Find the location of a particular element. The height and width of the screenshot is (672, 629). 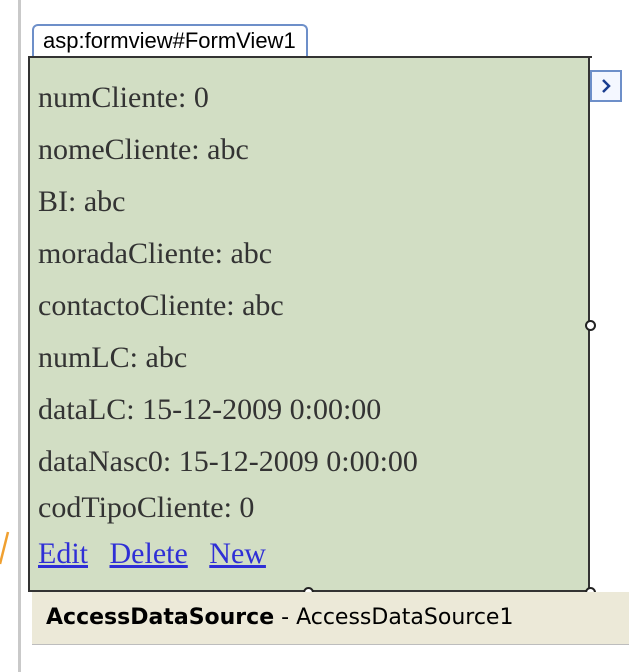

field-label: dataLC: is located at coordinates (86, 409).